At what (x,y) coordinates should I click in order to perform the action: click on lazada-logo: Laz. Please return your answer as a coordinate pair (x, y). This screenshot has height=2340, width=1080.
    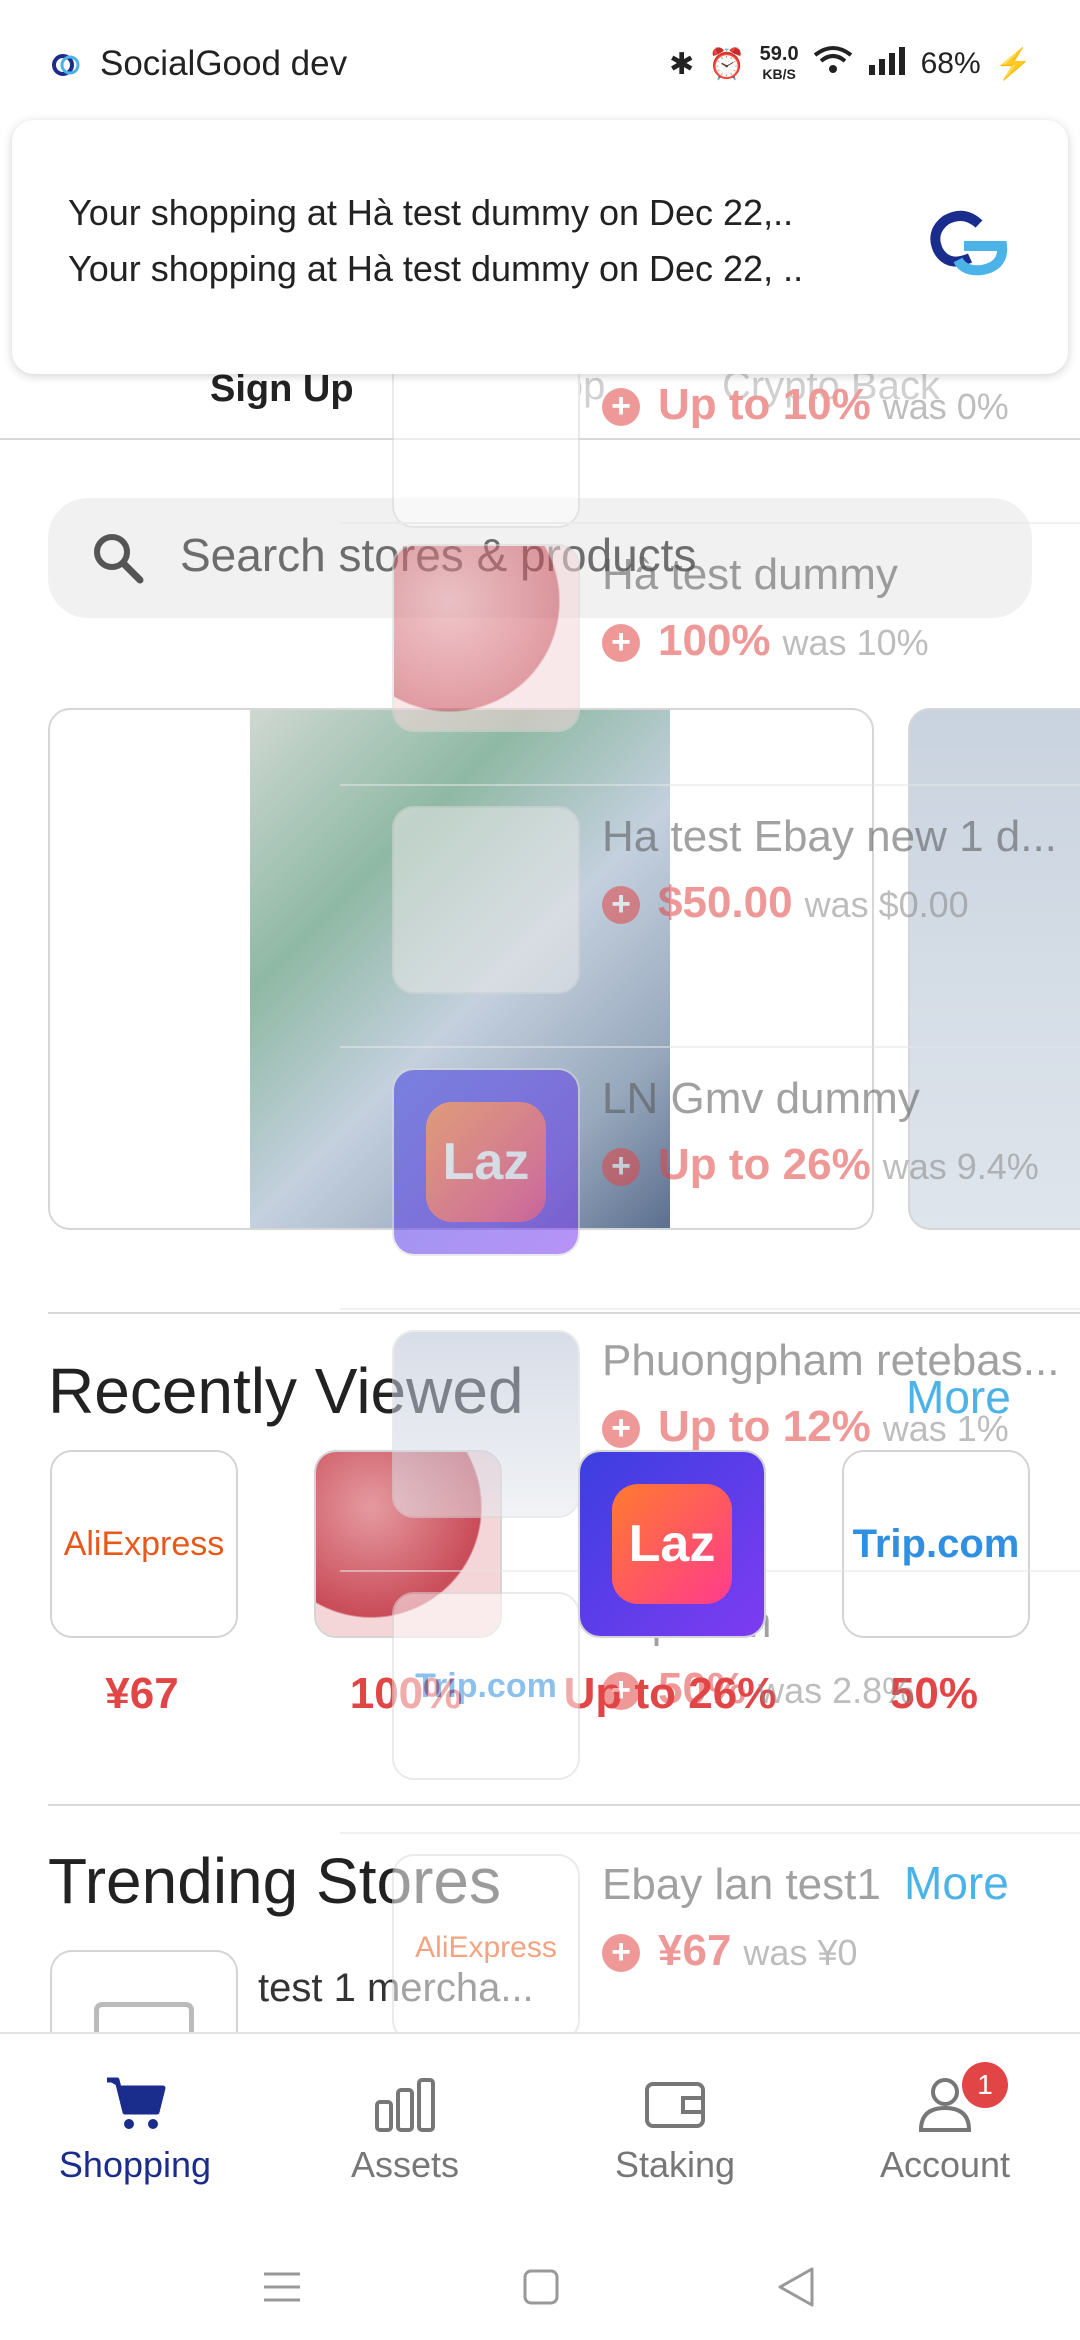
    Looking at the image, I should click on (672, 1544).